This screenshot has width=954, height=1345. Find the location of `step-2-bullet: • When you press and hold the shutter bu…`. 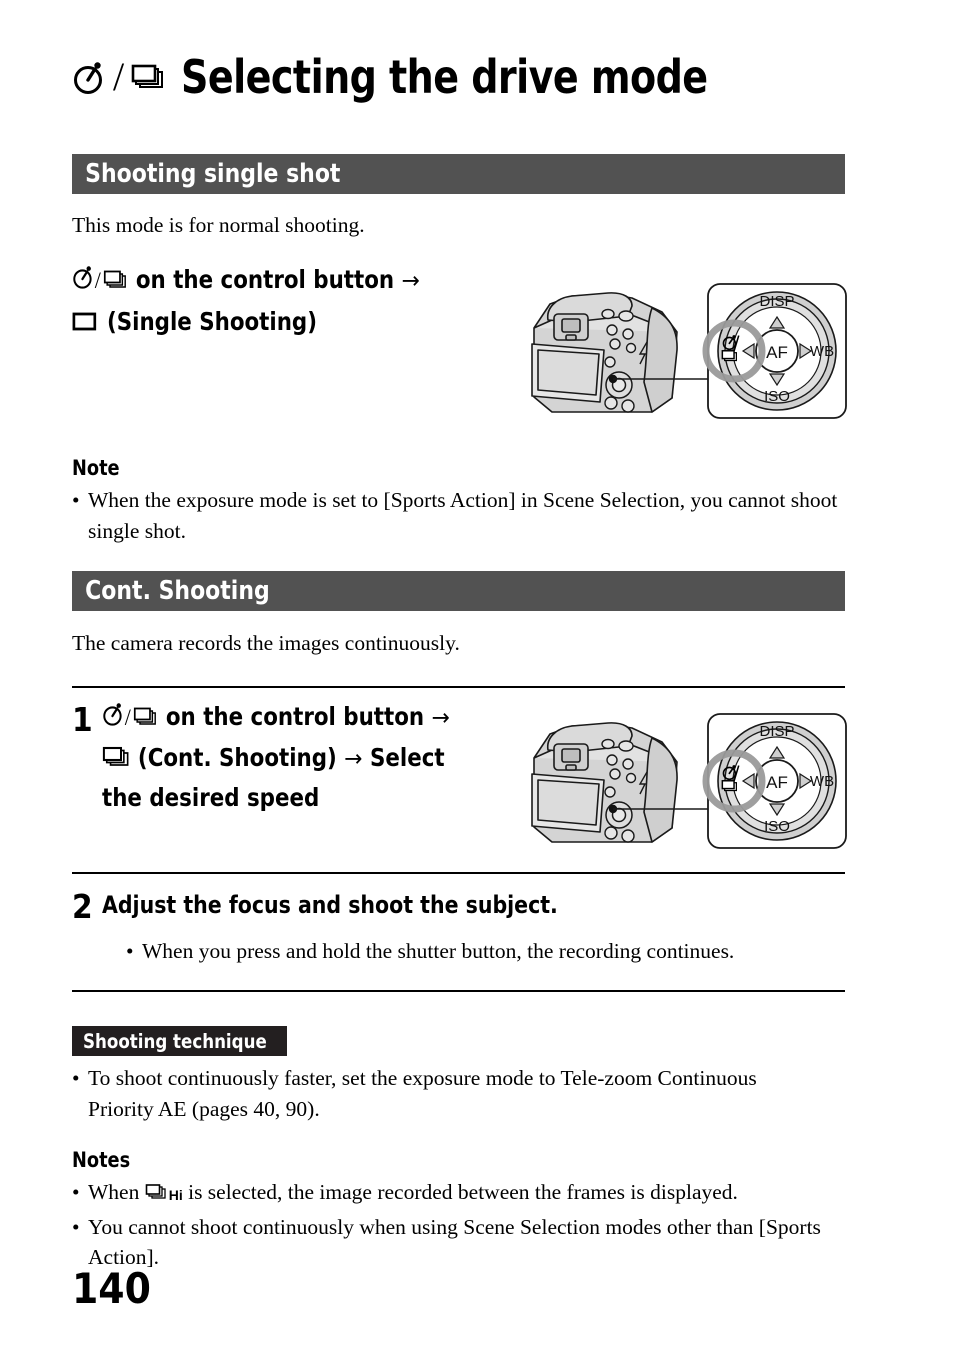

step-2-bullet: • When you press and hold the shutter bu… is located at coordinates (486, 951).